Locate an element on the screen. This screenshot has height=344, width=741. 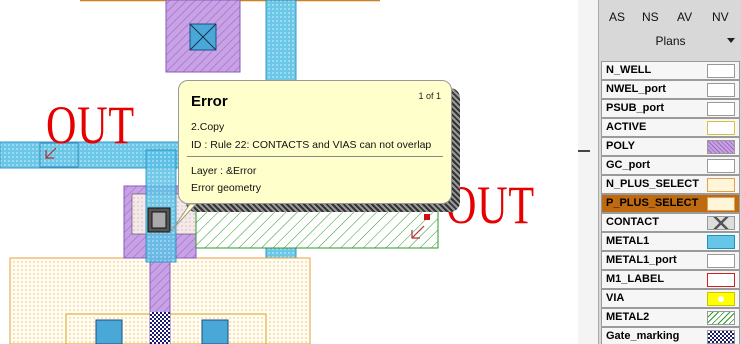
tab-av: AV is located at coordinates (684, 17).